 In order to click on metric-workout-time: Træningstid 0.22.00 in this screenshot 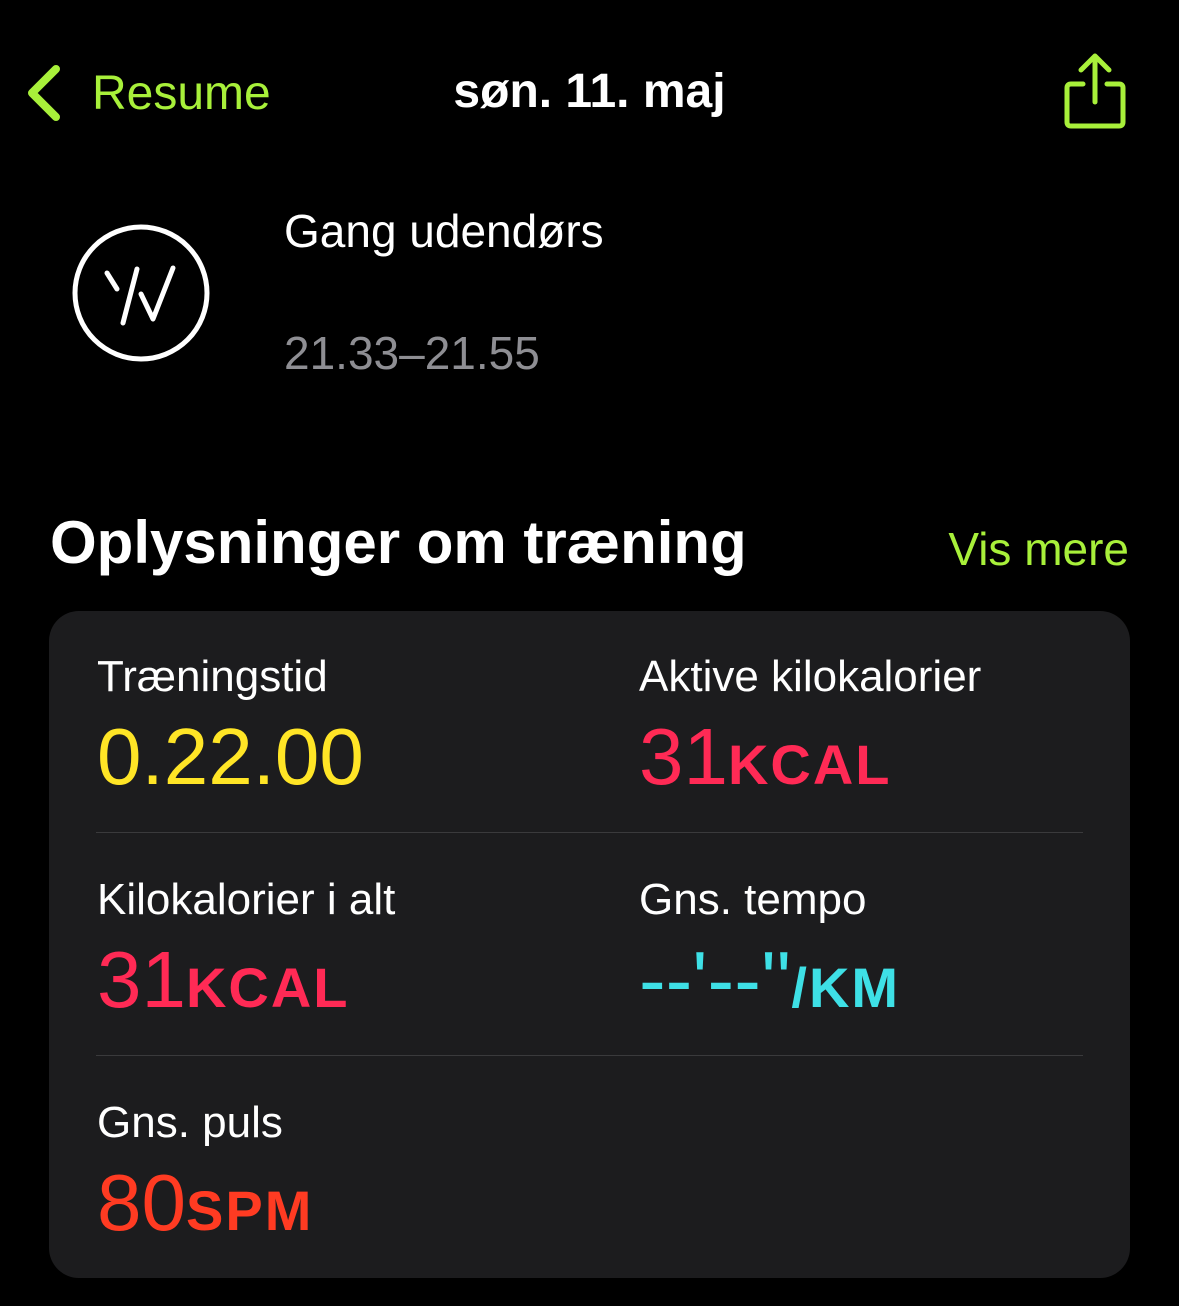, I will do `click(337, 732)`.